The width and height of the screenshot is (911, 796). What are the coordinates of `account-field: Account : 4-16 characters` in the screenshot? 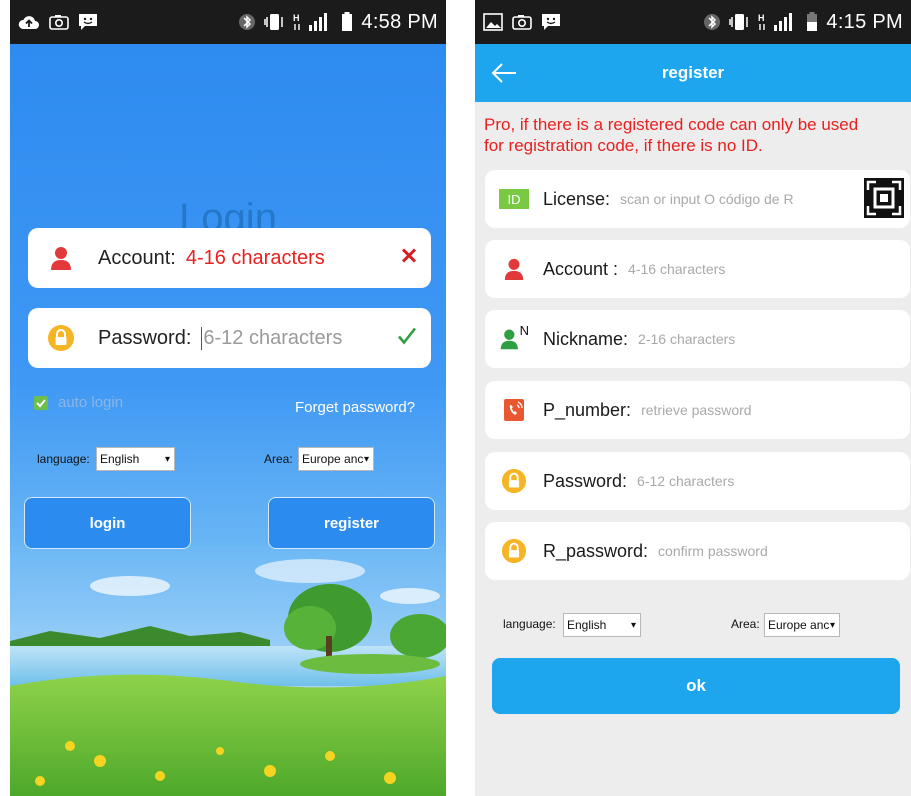 It's located at (697, 269).